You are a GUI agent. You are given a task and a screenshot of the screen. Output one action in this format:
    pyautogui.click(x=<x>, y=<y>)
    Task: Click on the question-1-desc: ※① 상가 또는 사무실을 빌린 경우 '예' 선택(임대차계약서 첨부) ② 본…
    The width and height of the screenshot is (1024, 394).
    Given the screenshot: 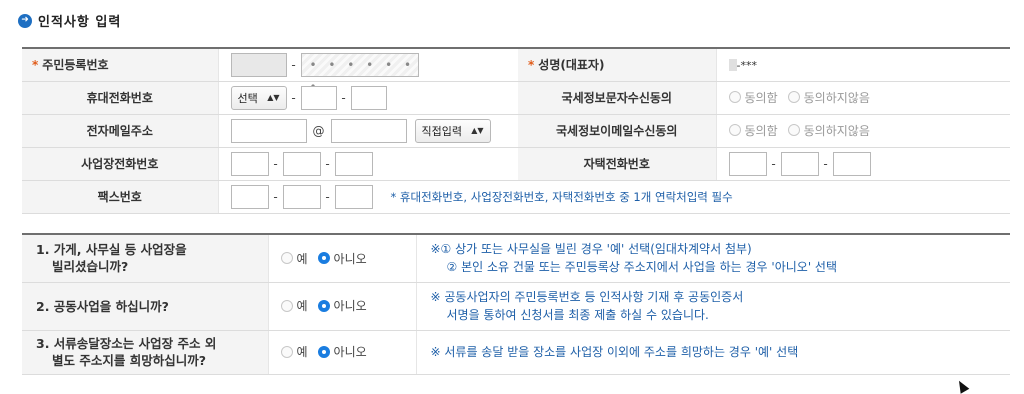 What is the action you would take?
    pyautogui.click(x=713, y=258)
    